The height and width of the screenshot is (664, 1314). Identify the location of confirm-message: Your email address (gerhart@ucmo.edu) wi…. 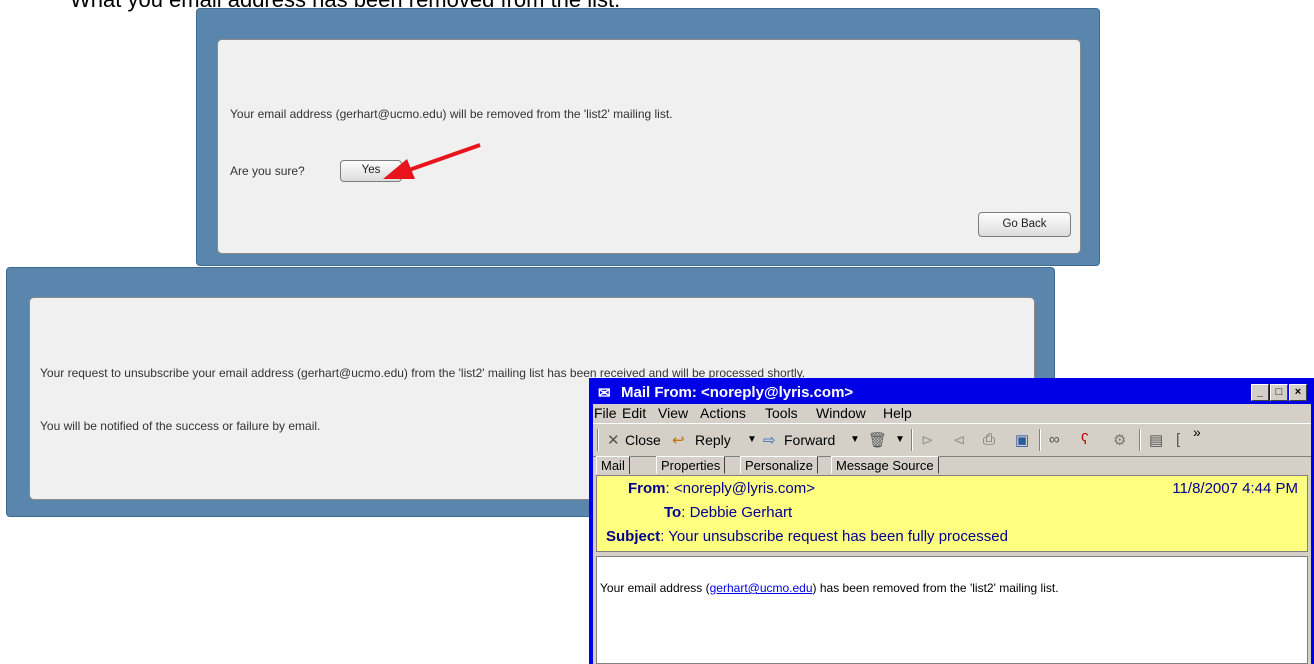
(451, 114).